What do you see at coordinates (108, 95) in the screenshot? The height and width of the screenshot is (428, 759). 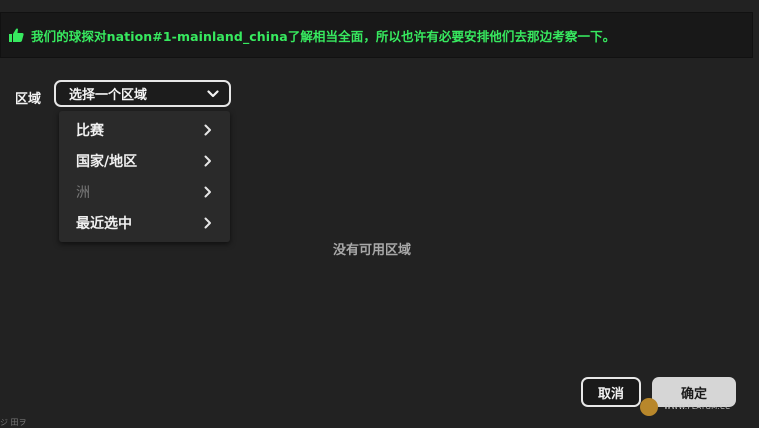 I see `region-dropdown-value: 选择一个区域` at bounding box center [108, 95].